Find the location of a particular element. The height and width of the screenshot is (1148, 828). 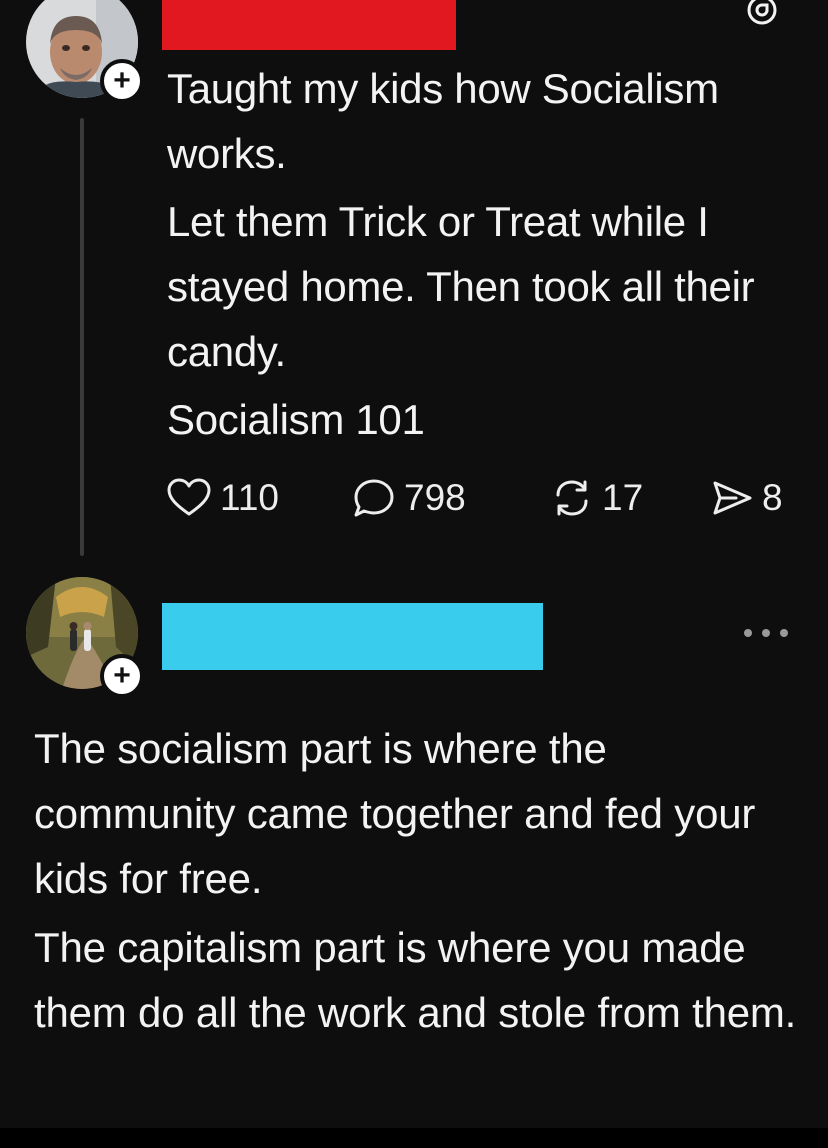

like-count: 110 is located at coordinates (249, 497).